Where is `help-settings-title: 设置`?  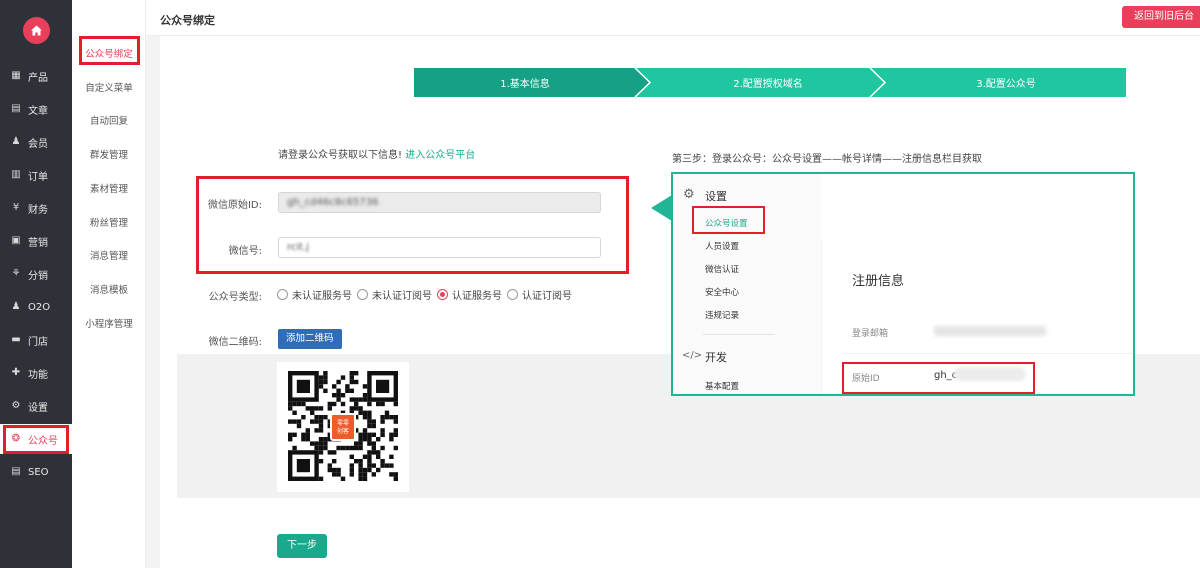 help-settings-title: 设置 is located at coordinates (716, 196).